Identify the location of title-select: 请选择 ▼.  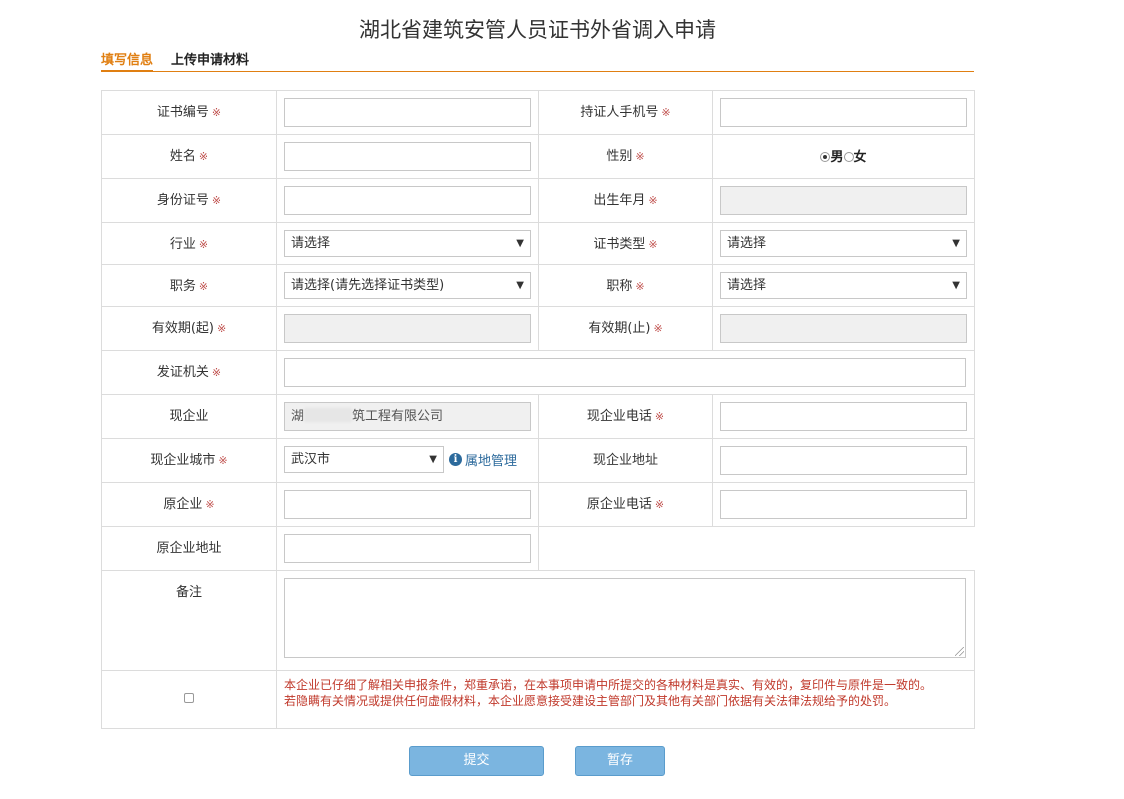
(843, 285).